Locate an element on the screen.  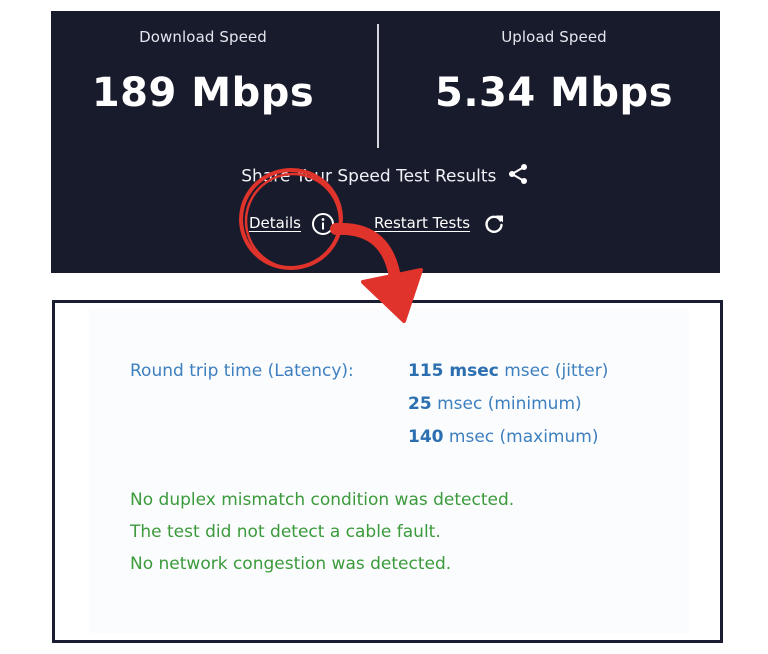
network-congestion-message: No network congestion was detected. is located at coordinates (291, 564).